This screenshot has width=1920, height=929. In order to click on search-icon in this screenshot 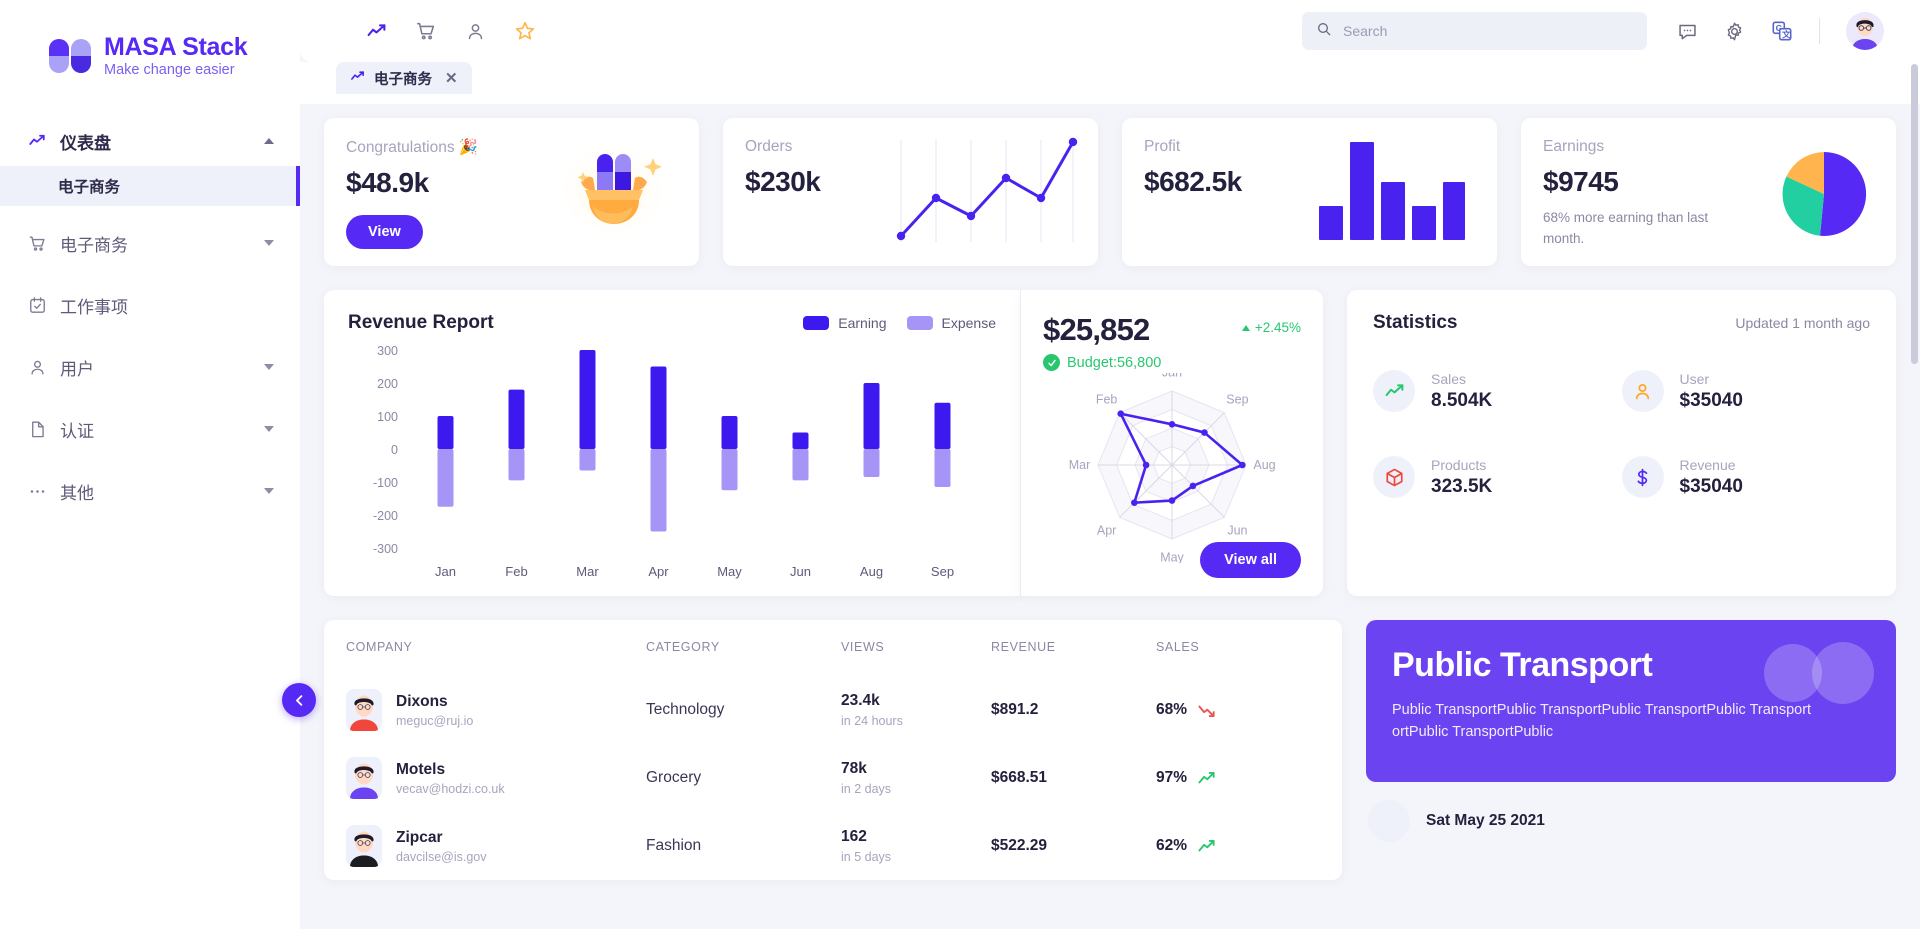, I will do `click(1324, 31)`.